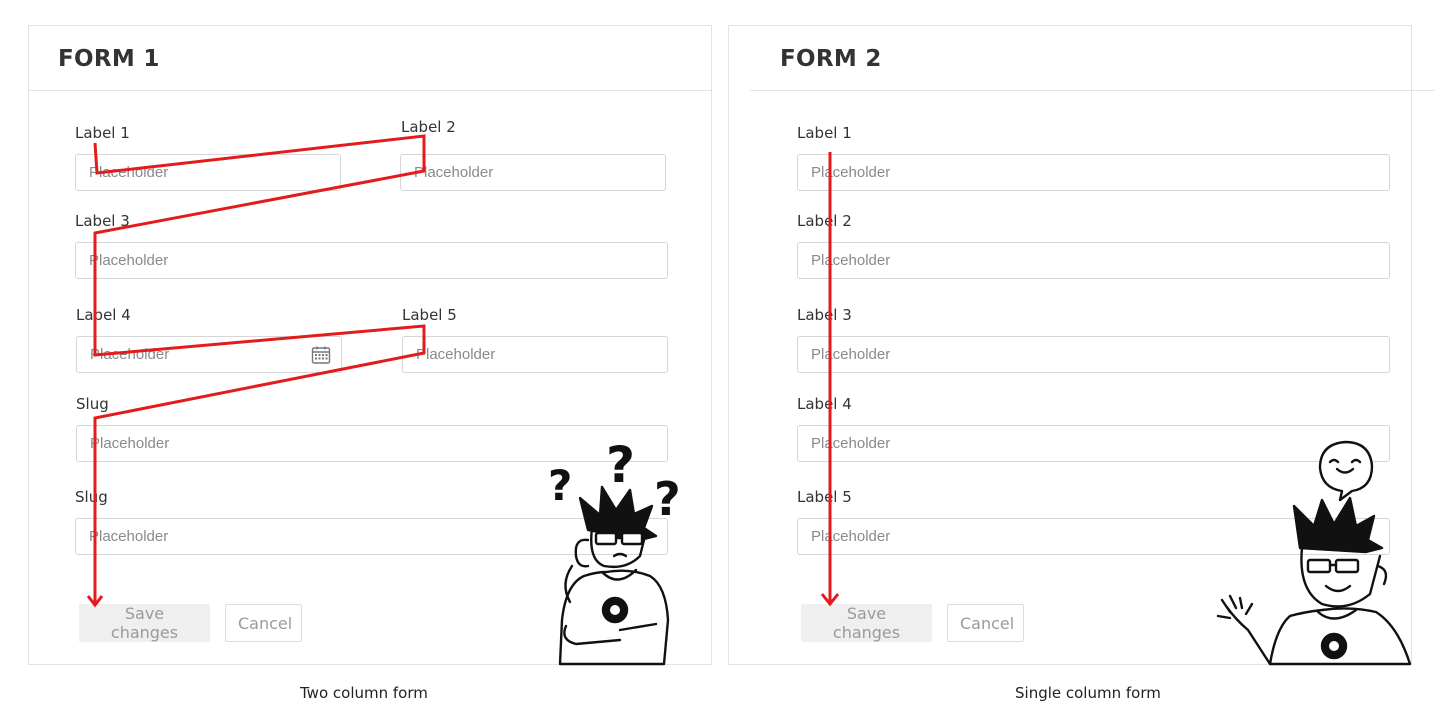 The width and height of the screenshot is (1440, 712). Describe the element at coordinates (1092, 90) in the screenshot. I see `form-2-divider` at that location.